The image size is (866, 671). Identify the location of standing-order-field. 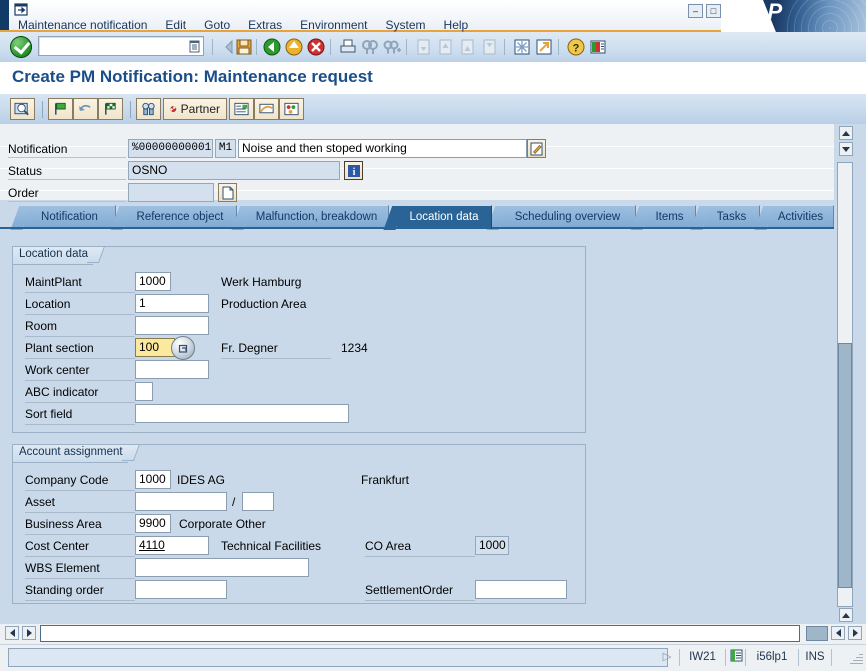
(181, 589).